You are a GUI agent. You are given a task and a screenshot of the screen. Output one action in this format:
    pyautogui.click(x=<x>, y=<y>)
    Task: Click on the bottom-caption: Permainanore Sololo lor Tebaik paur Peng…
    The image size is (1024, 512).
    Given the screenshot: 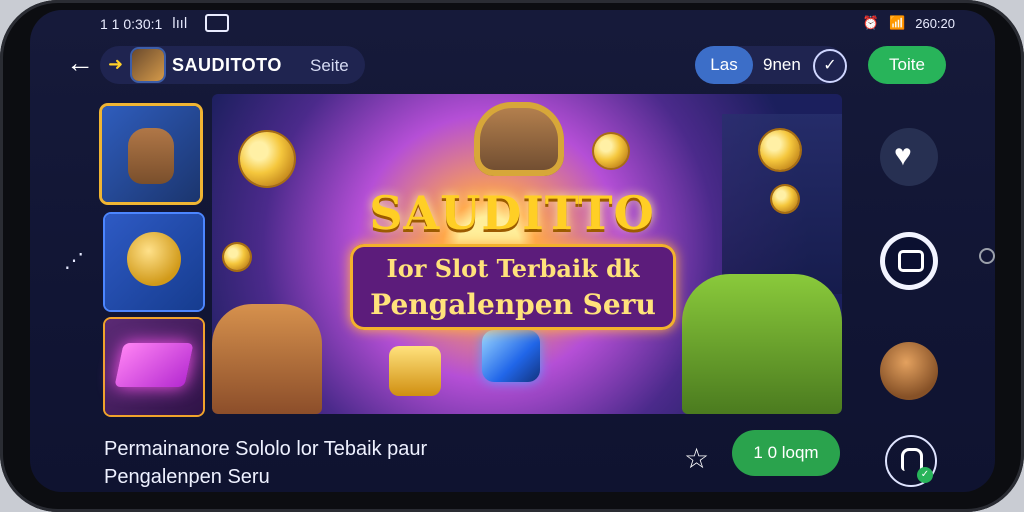 What is the action you would take?
    pyautogui.click(x=265, y=463)
    